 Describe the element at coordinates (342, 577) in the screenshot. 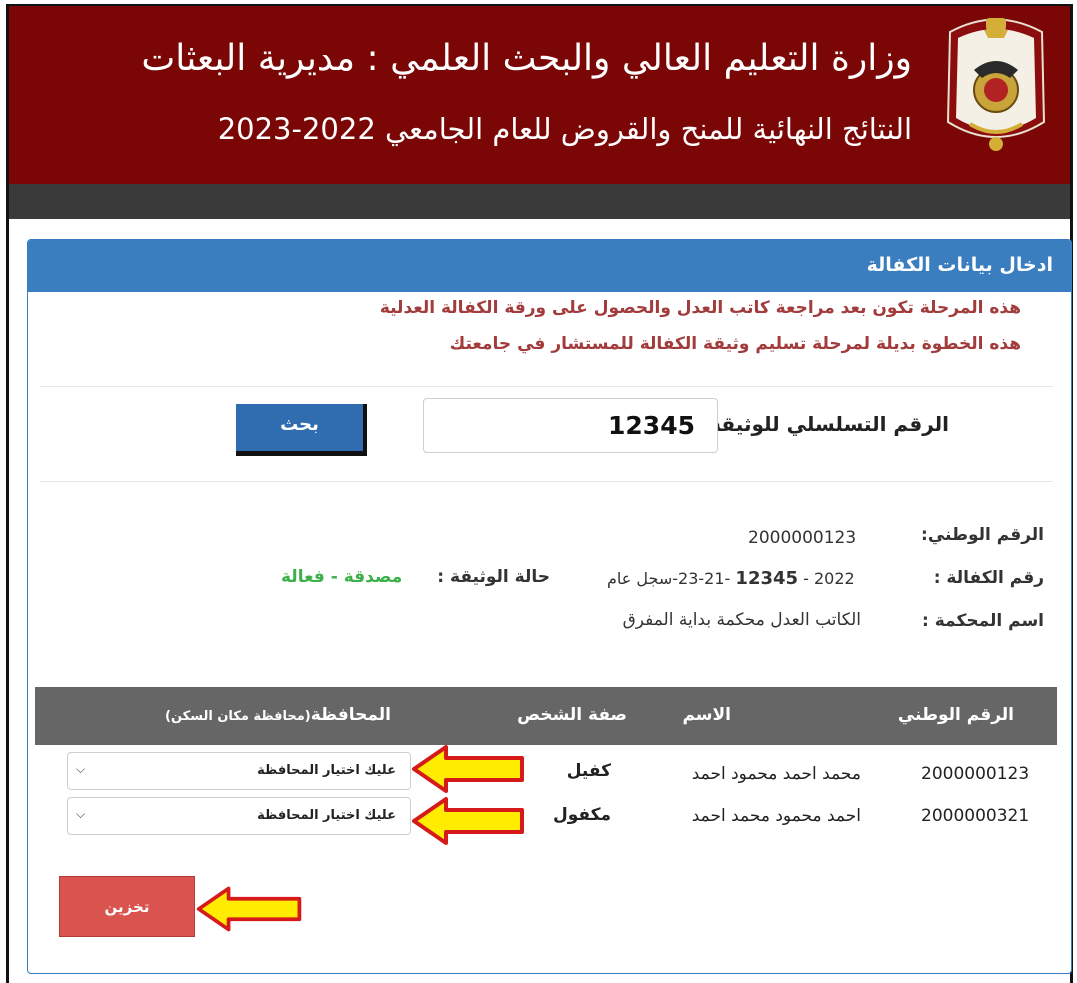

I see `document-status-value: مصدقة - فعالة` at that location.